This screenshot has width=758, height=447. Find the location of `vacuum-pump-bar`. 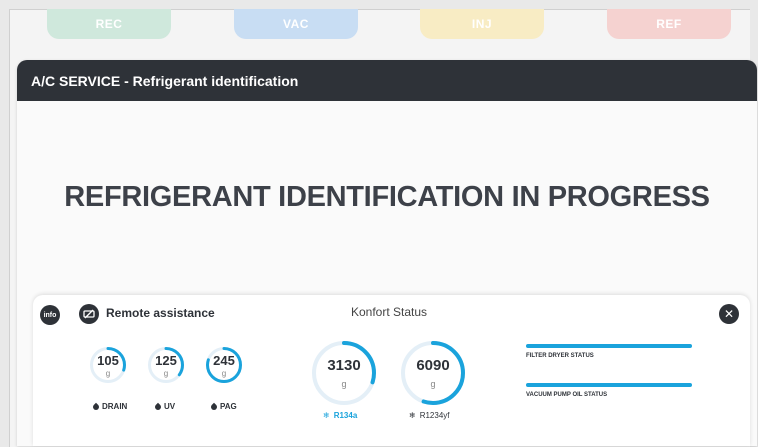

vacuum-pump-bar is located at coordinates (609, 385).